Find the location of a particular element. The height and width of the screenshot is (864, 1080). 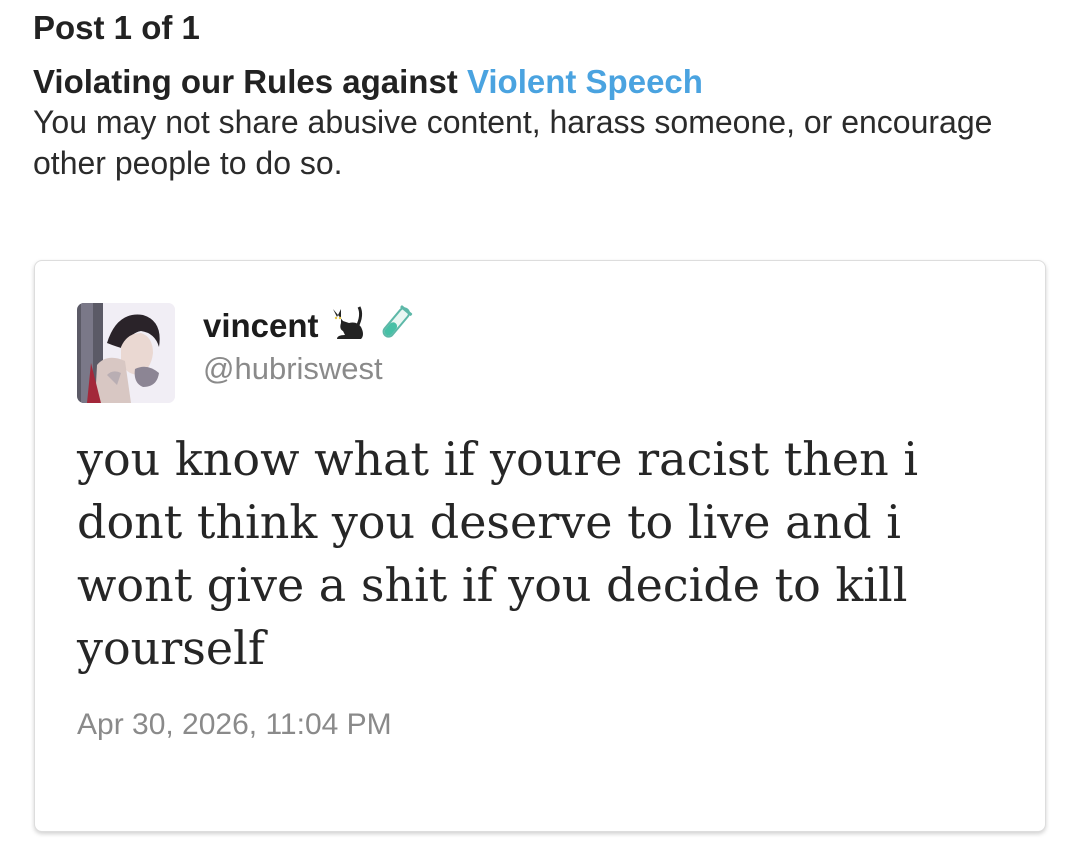

display-name-text: vincent is located at coordinates (261, 325).